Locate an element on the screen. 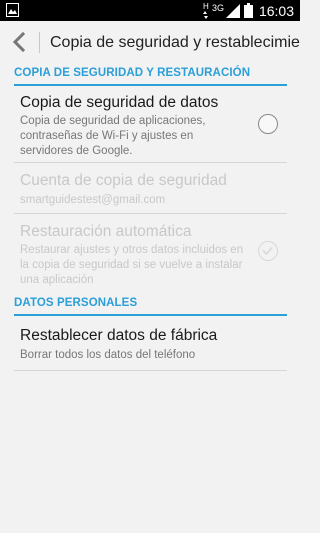 This screenshot has width=320, height=533. setting-summary: Borrar todos los datos del teléfono is located at coordinates (108, 355).